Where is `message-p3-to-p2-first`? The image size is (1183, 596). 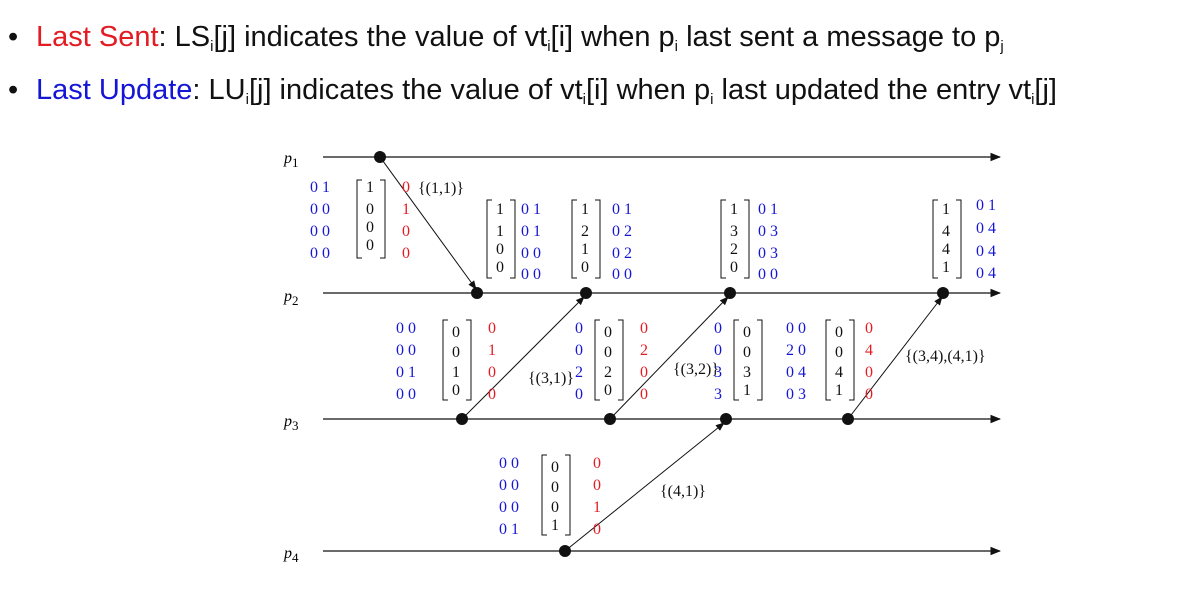
message-p3-to-p2-first is located at coordinates (523, 358).